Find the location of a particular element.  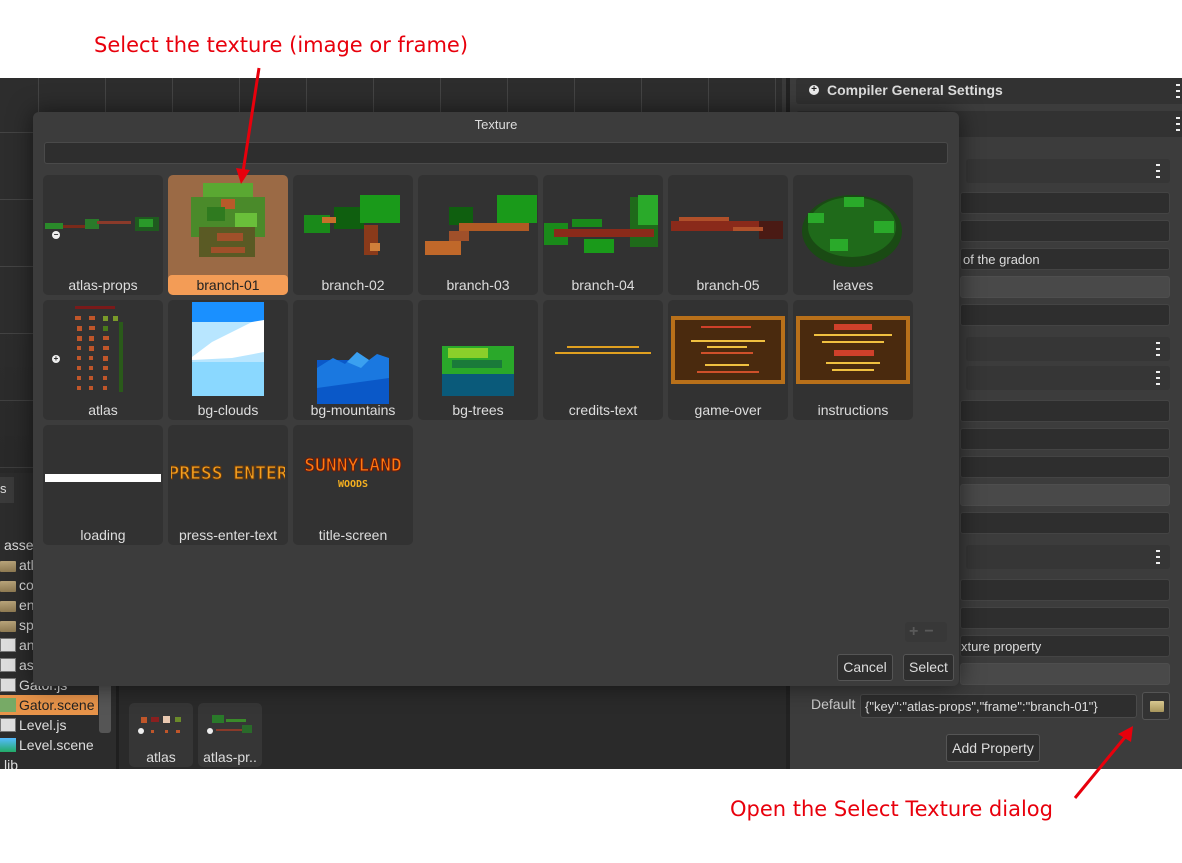

annotation-select-texture: Select the texture (image or frame) is located at coordinates (281, 45).